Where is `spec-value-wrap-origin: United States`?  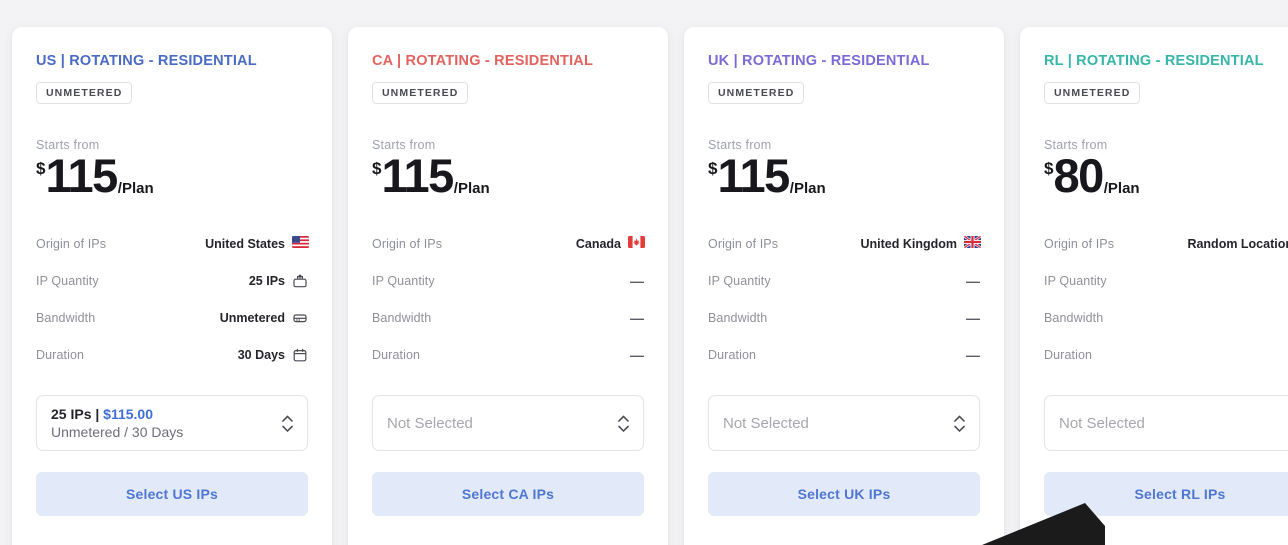
spec-value-wrap-origin: United States is located at coordinates (257, 243).